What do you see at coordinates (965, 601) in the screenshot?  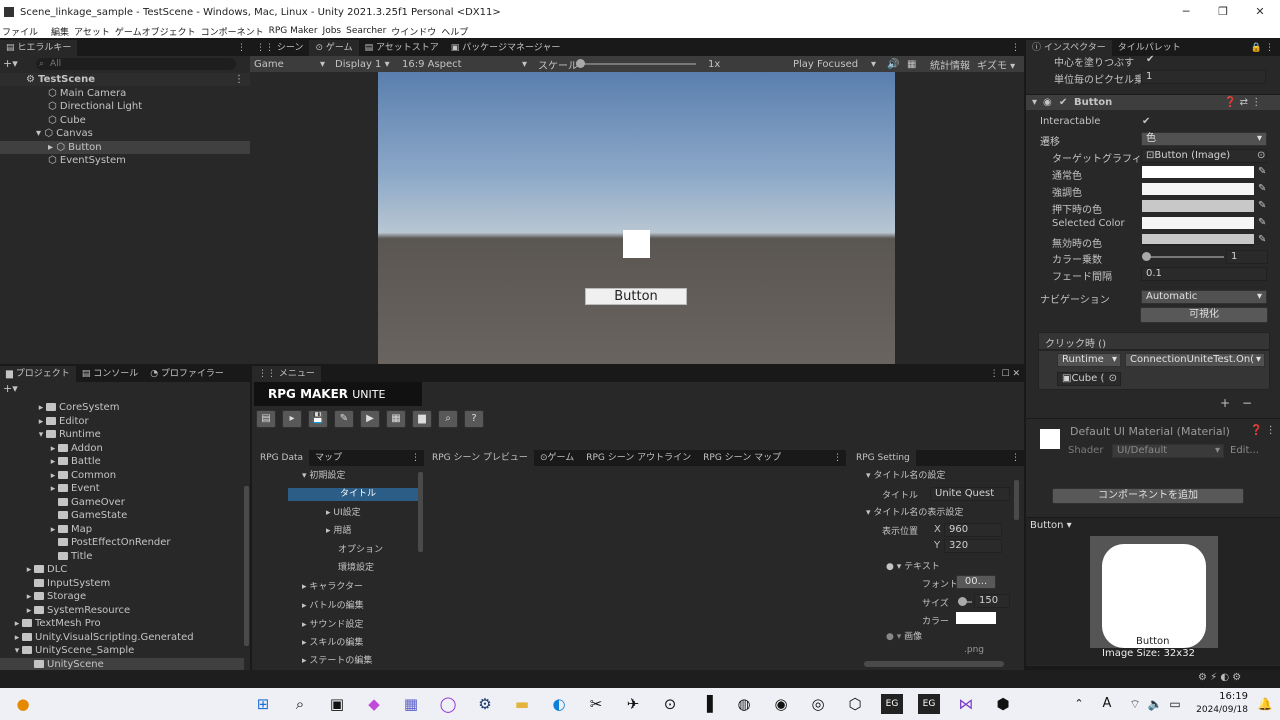 I see `size-slider` at bounding box center [965, 601].